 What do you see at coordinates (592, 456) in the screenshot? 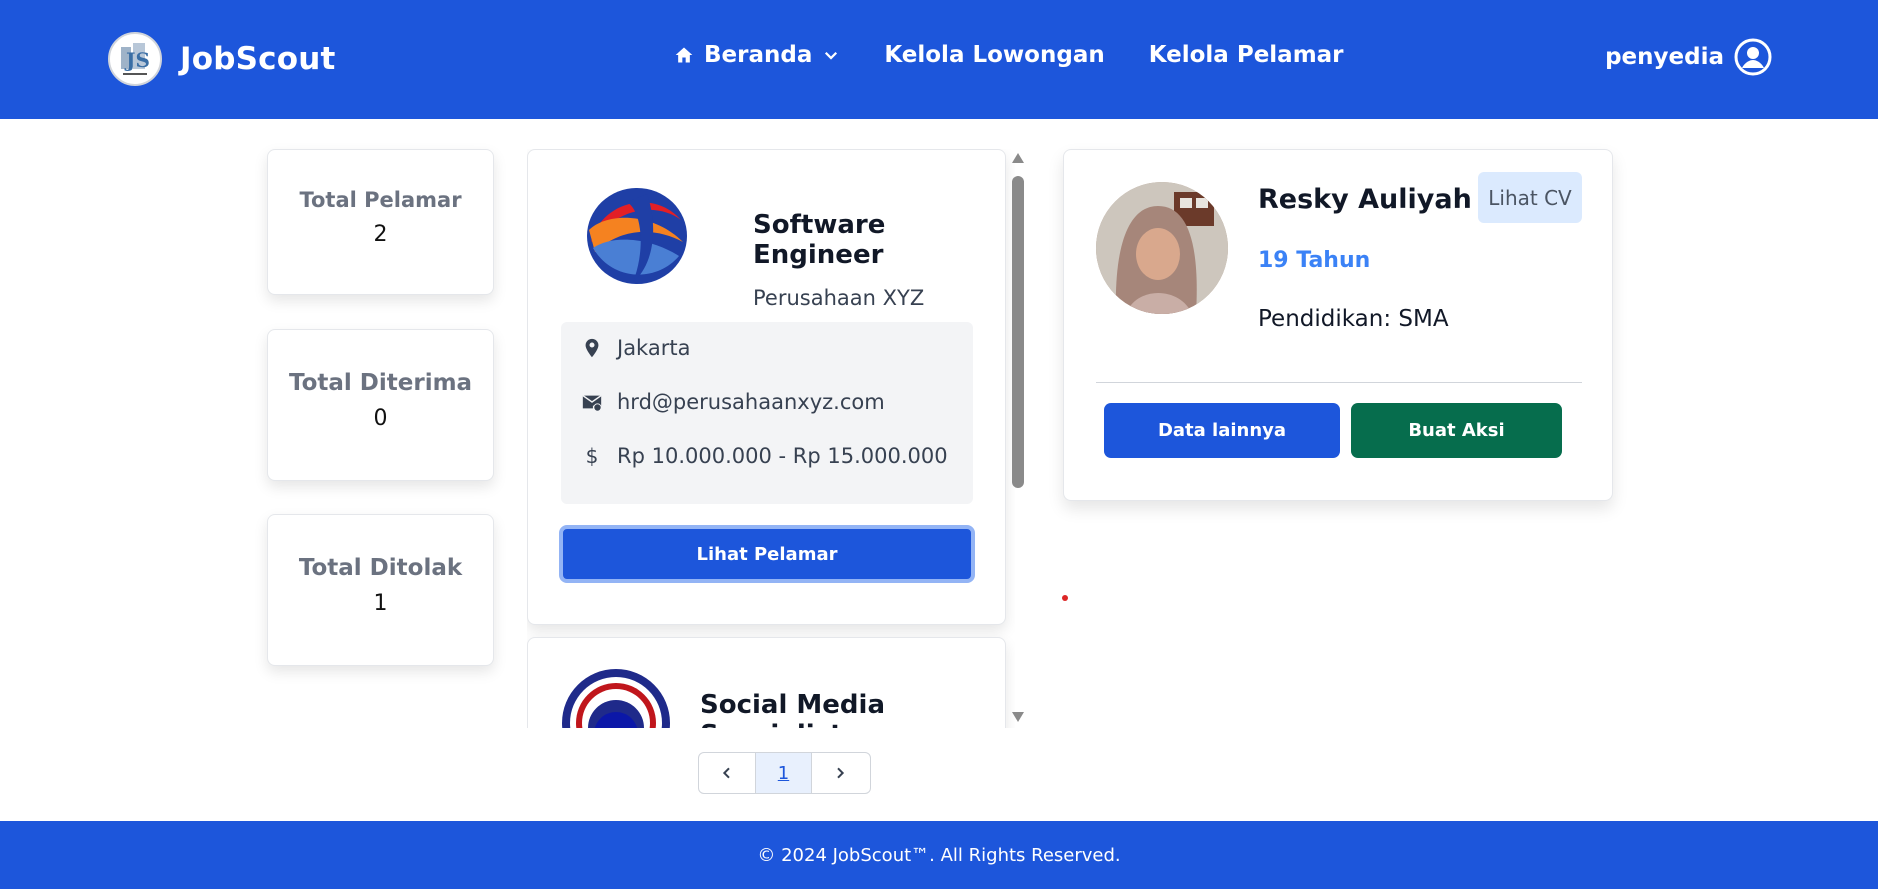
I see `dollar-icon: $` at bounding box center [592, 456].